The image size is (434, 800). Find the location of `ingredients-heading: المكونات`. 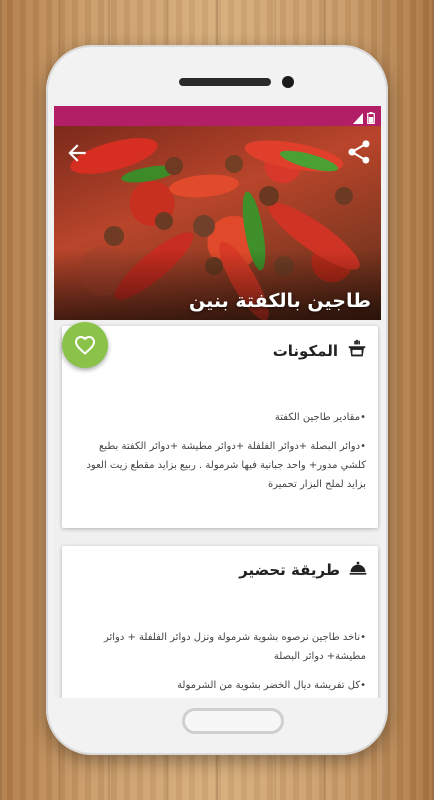

ingredients-heading: المكونات is located at coordinates (305, 351).